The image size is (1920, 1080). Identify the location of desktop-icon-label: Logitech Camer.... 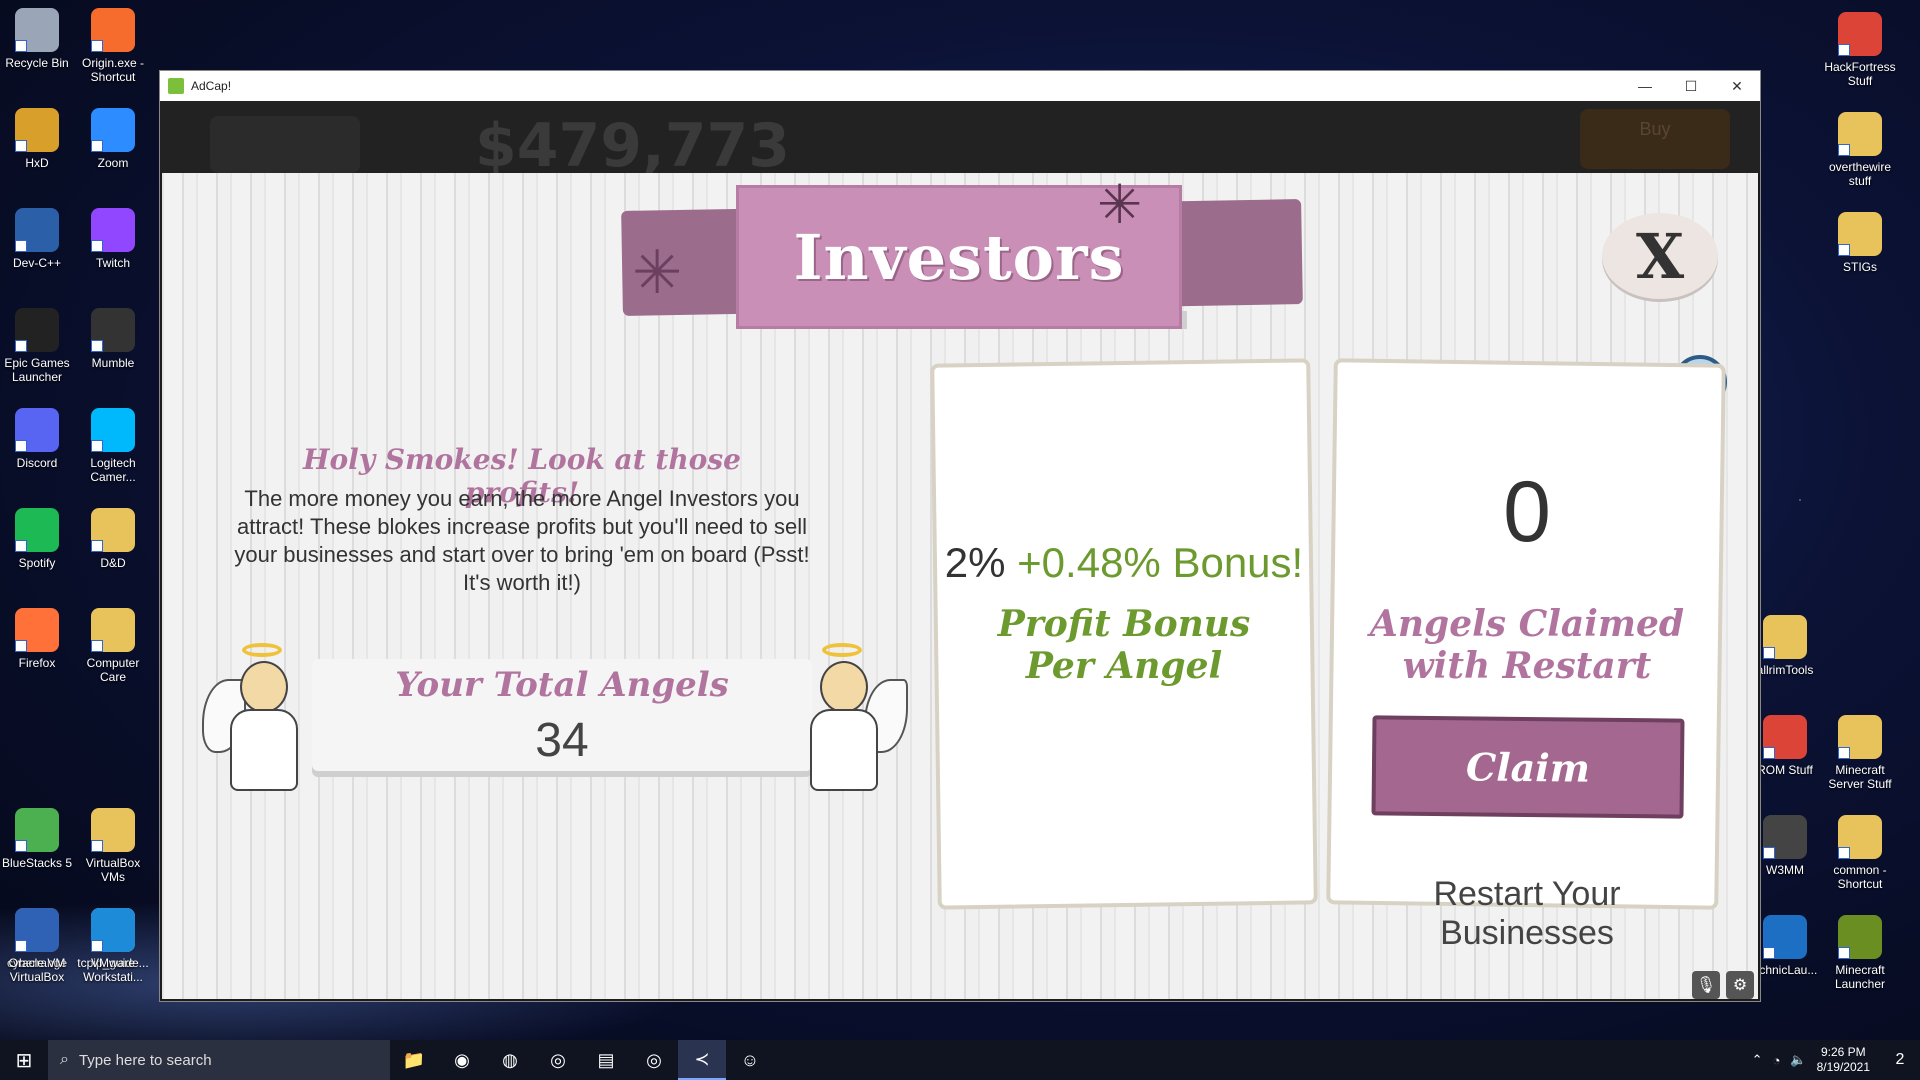
(113, 470).